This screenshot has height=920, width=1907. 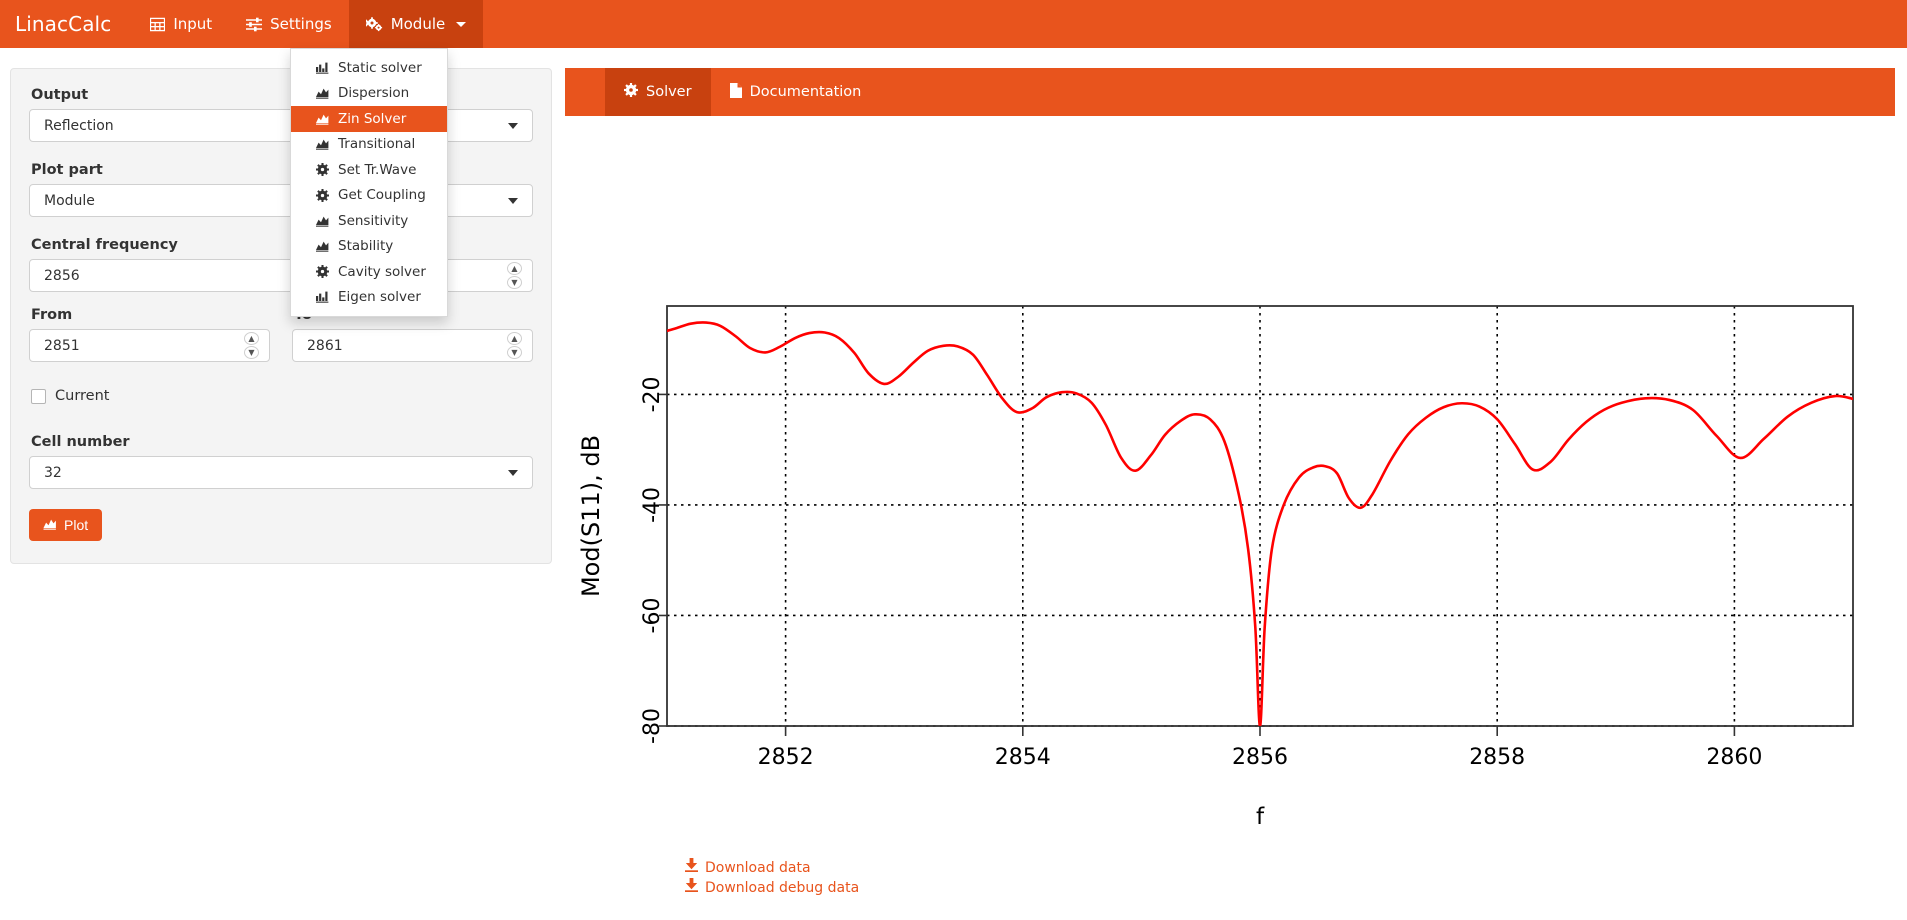 What do you see at coordinates (805, 92) in the screenshot?
I see `tab-label: Documentation` at bounding box center [805, 92].